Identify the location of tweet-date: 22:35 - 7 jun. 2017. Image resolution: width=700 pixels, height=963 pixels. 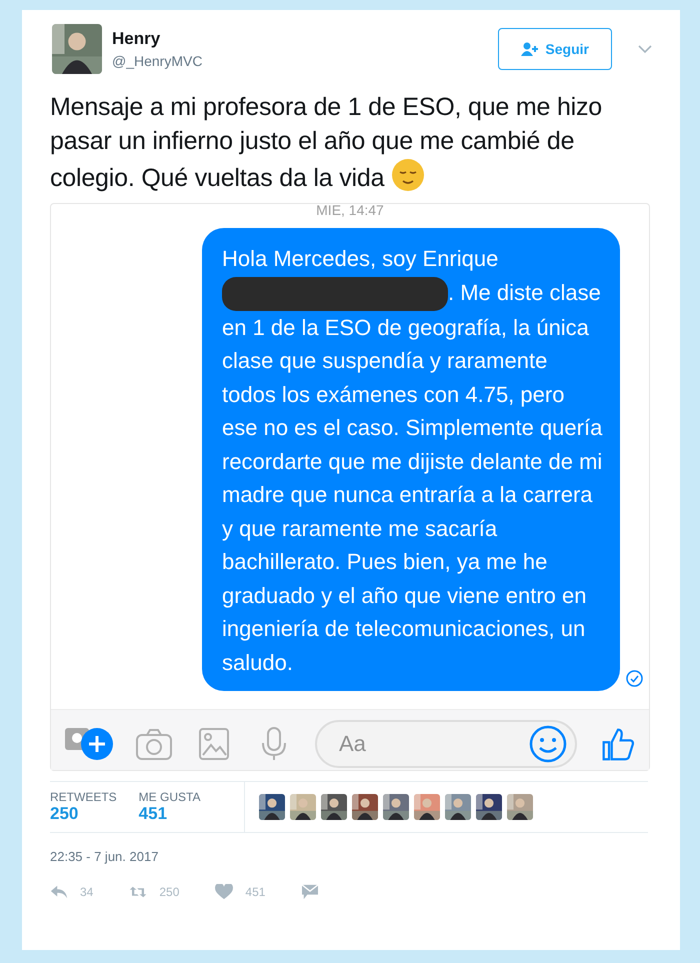
(351, 856).